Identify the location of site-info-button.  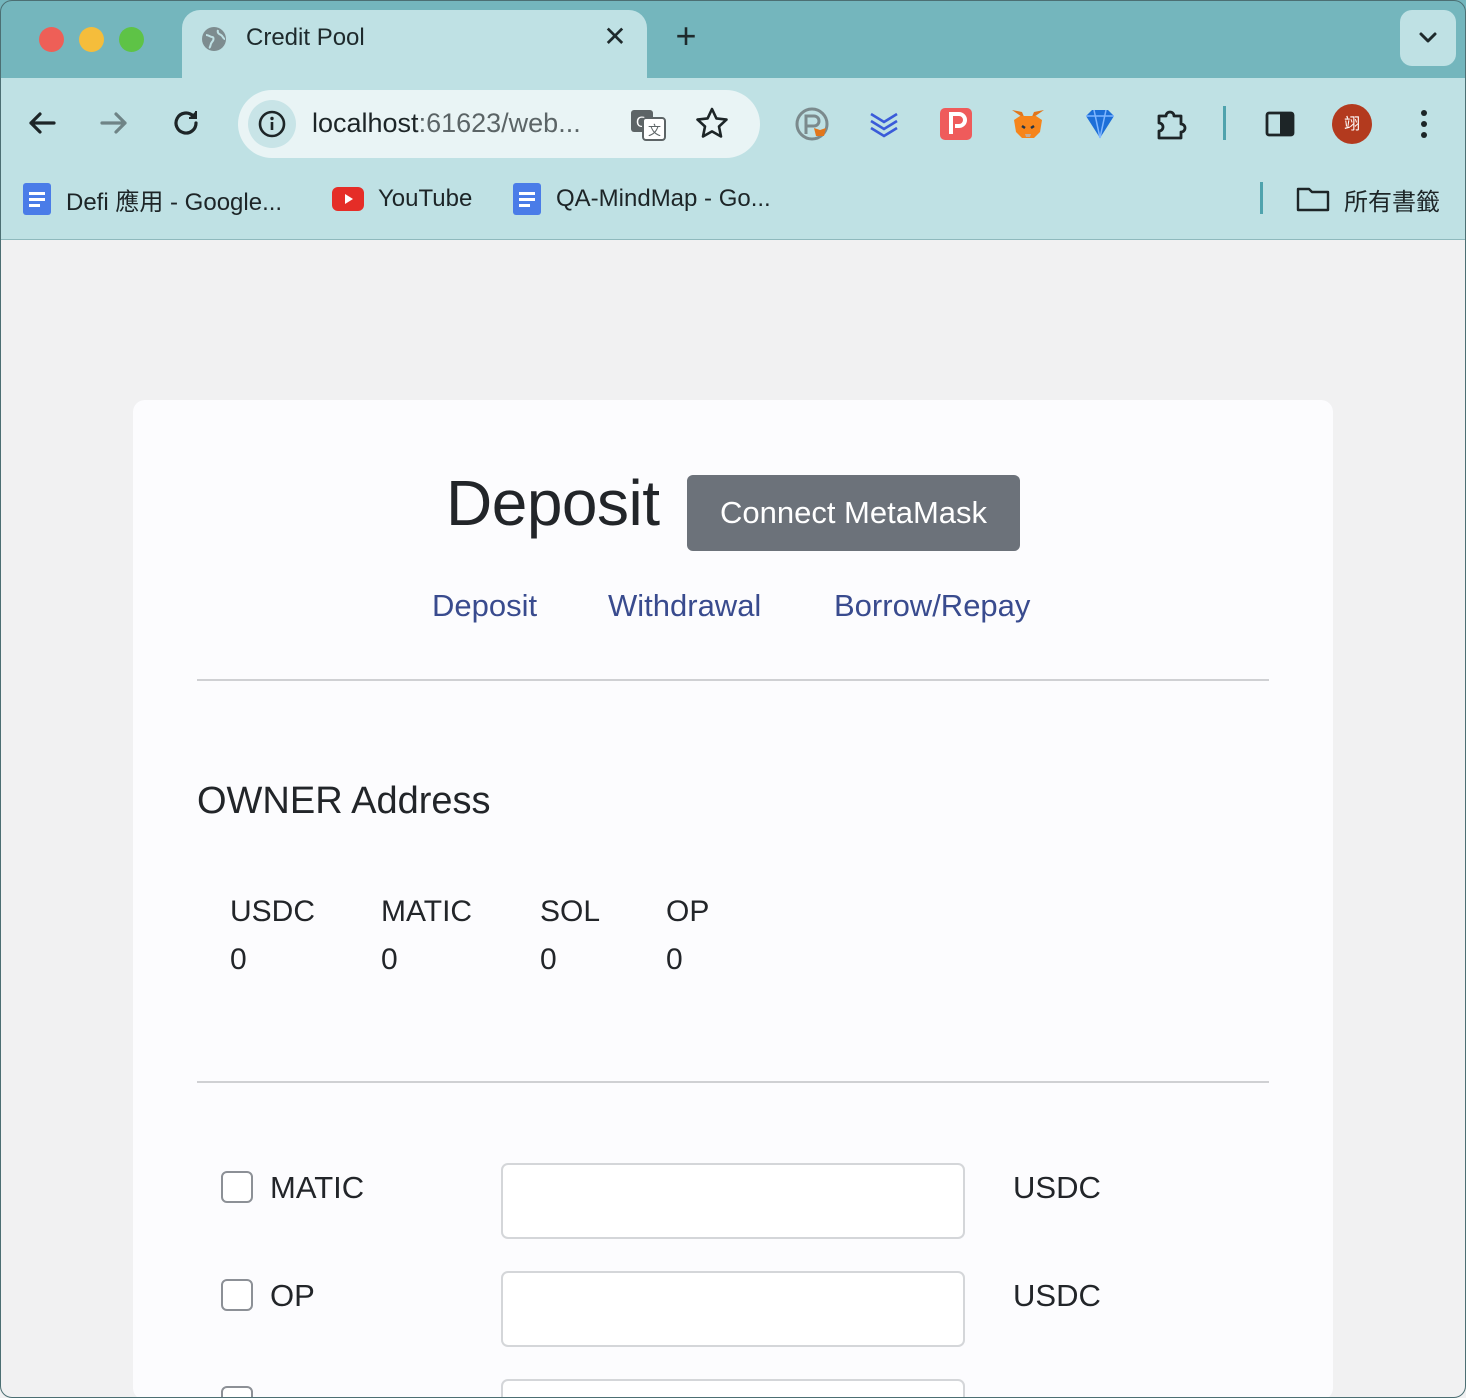
(272, 124).